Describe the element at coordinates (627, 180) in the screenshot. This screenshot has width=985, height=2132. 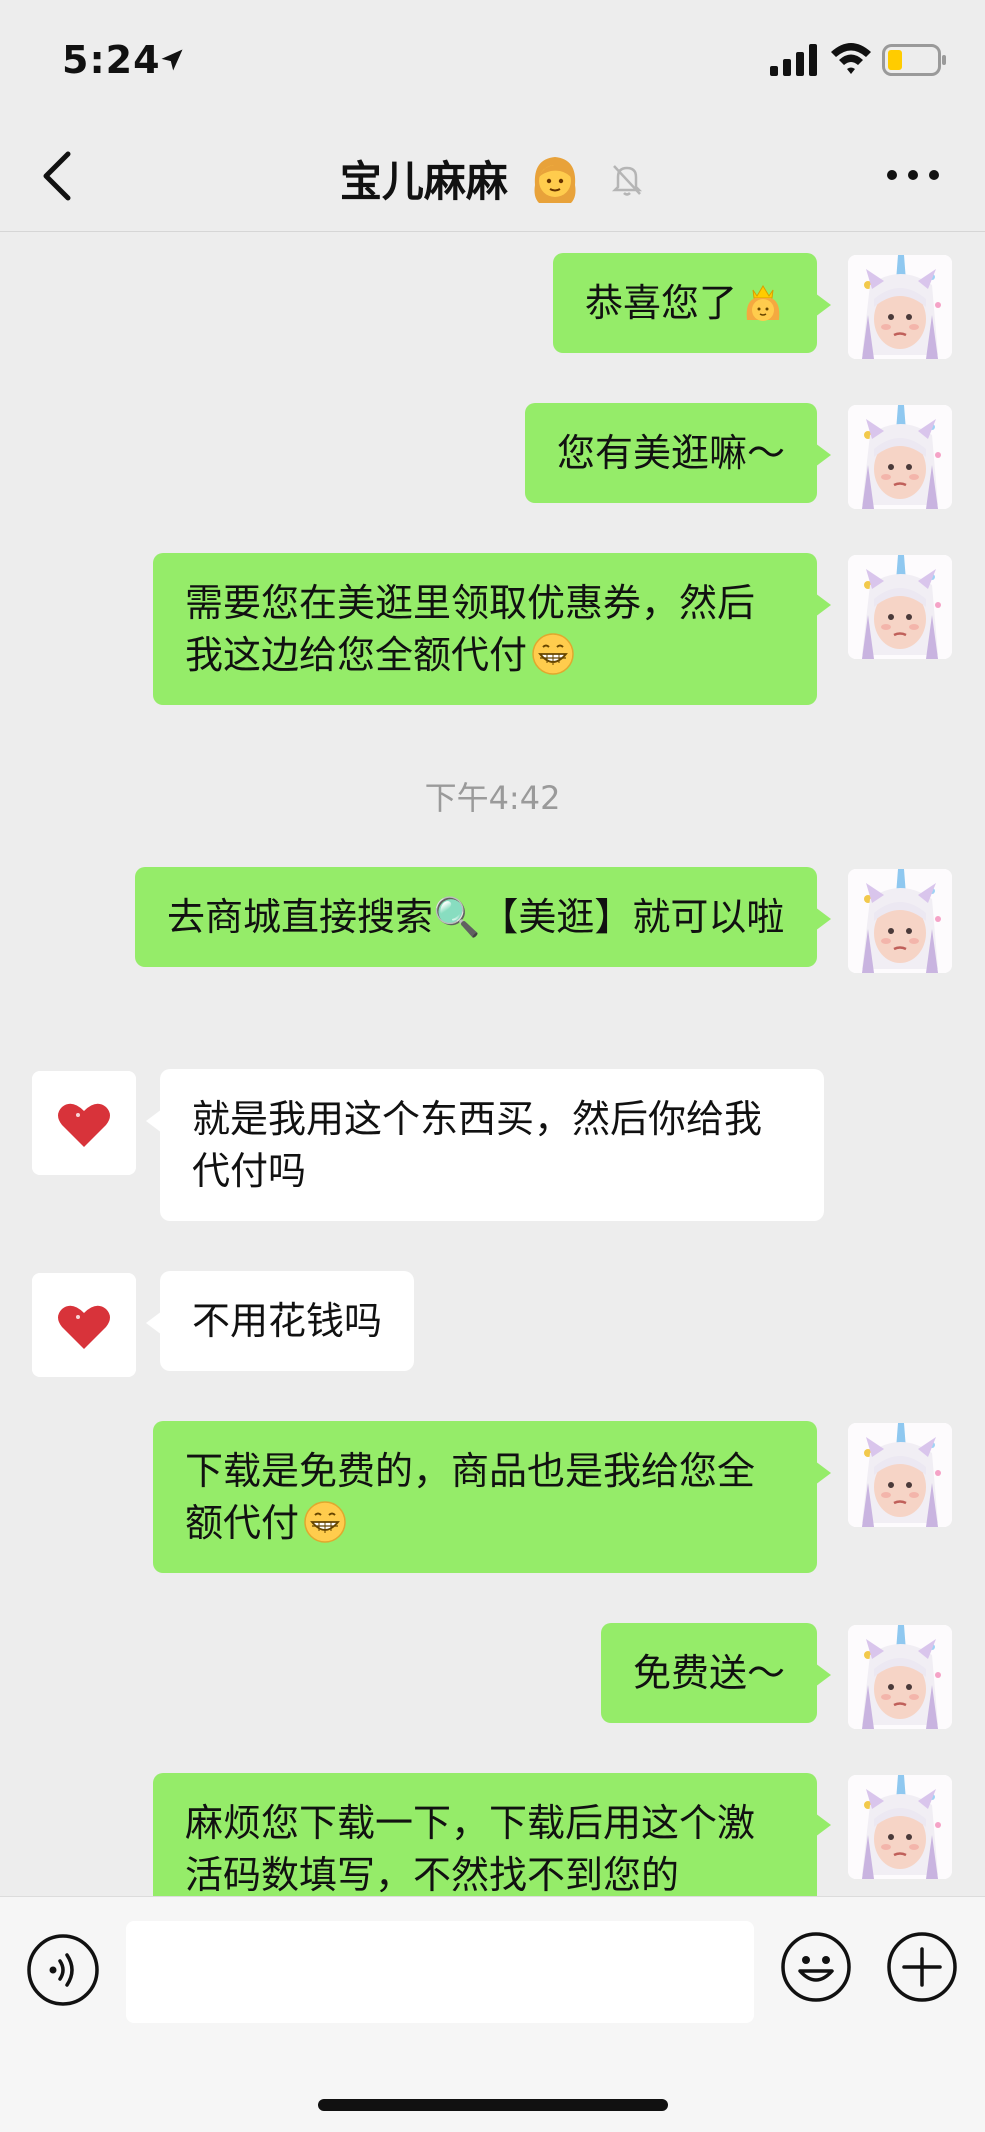
I see `mute-bell-icon` at that location.